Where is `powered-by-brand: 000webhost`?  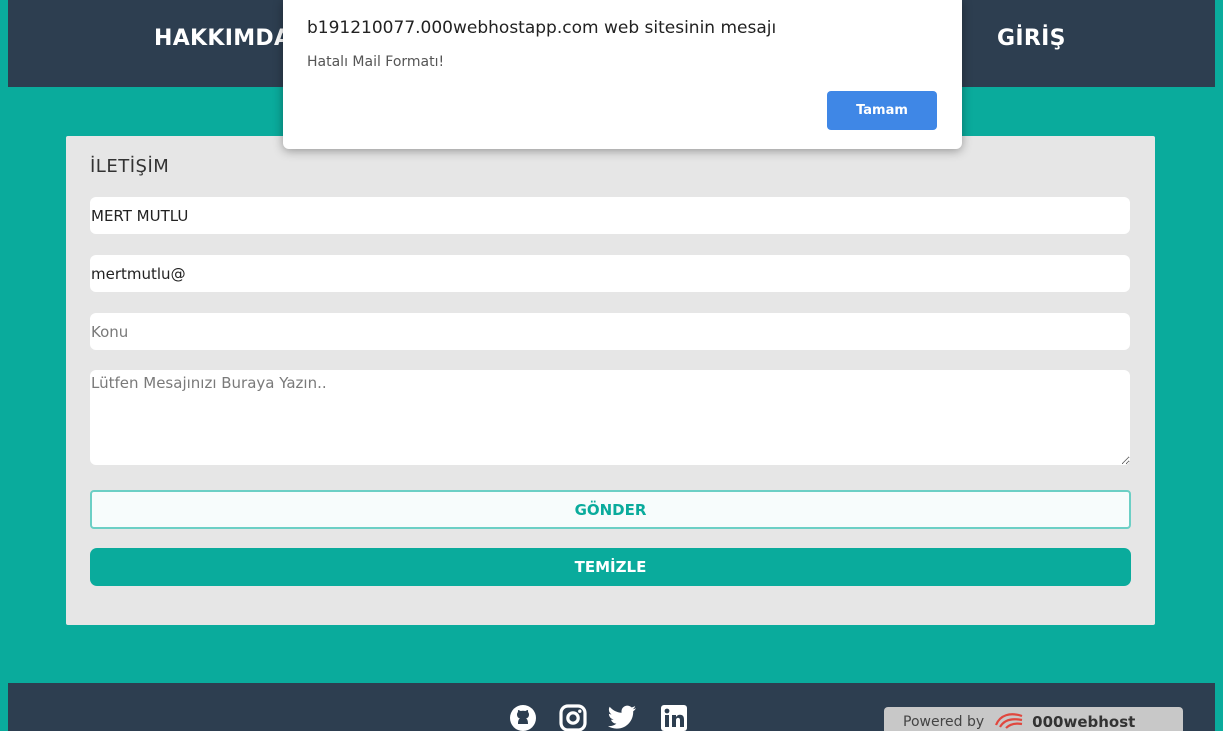 powered-by-brand: 000webhost is located at coordinates (1084, 722).